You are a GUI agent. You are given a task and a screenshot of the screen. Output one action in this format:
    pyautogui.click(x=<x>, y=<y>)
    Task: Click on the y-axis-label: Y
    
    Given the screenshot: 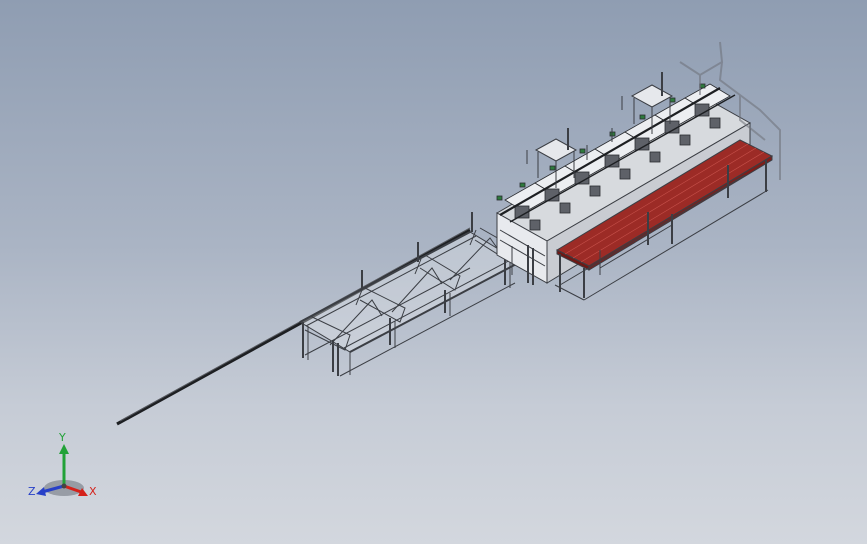 What is the action you would take?
    pyautogui.click(x=62, y=437)
    